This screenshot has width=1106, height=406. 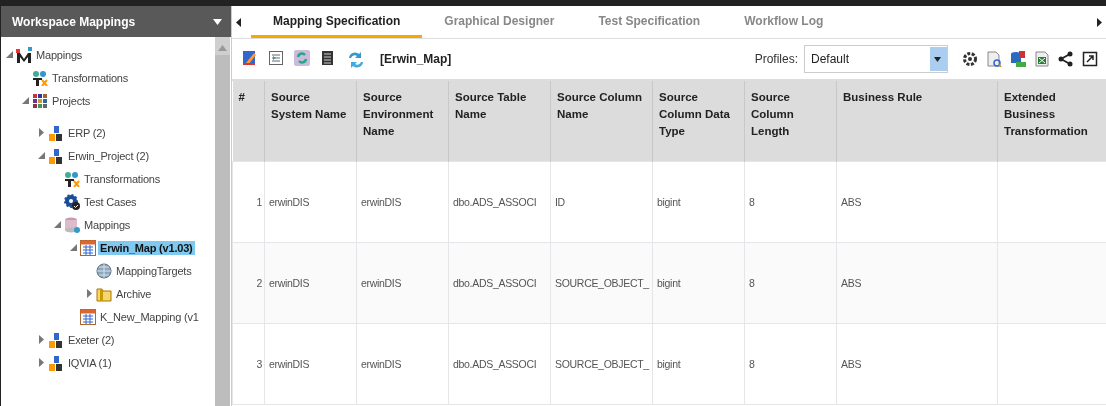 What do you see at coordinates (74, 21) in the screenshot?
I see `sidebar-title: Workspace Mappings` at bounding box center [74, 21].